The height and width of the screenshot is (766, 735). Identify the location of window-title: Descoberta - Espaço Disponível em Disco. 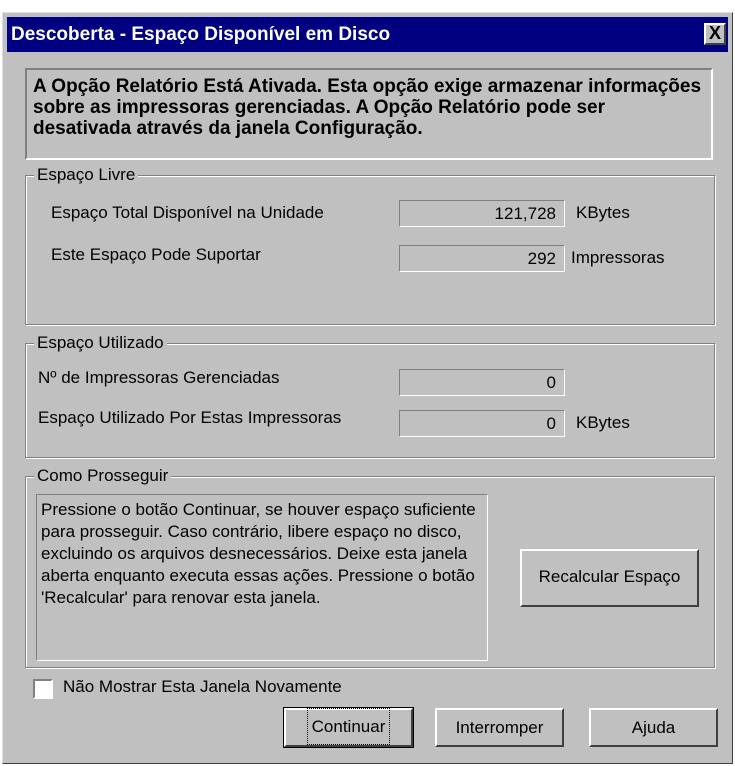
(201, 34).